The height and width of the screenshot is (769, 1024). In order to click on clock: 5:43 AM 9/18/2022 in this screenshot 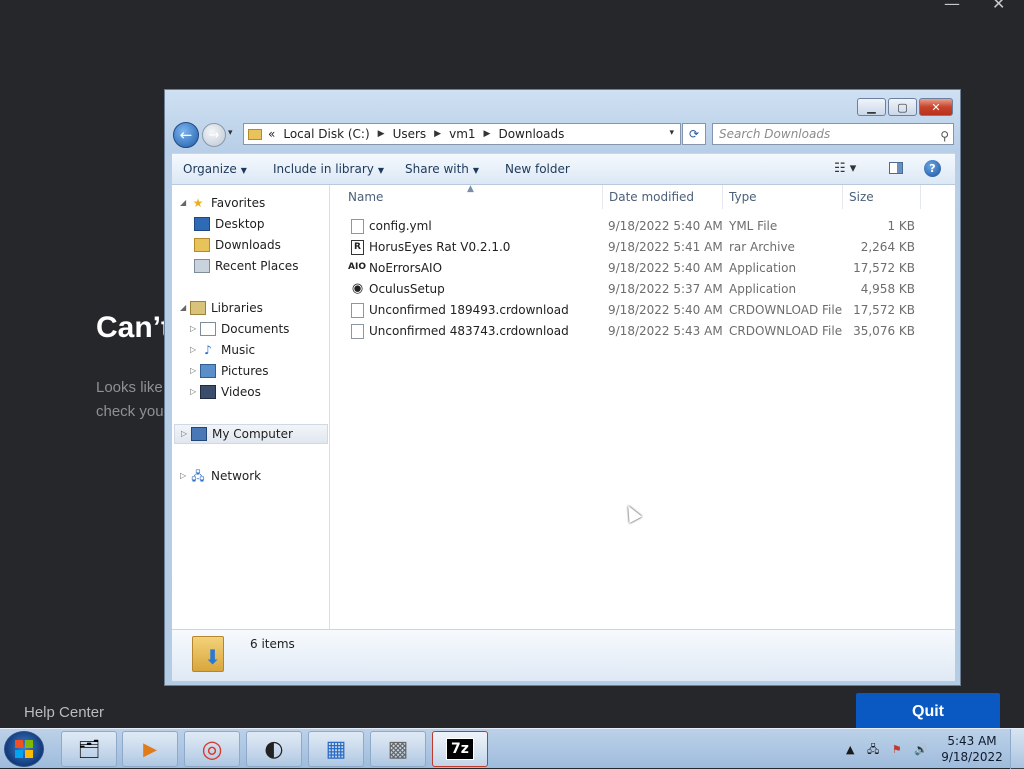, I will do `click(972, 749)`.